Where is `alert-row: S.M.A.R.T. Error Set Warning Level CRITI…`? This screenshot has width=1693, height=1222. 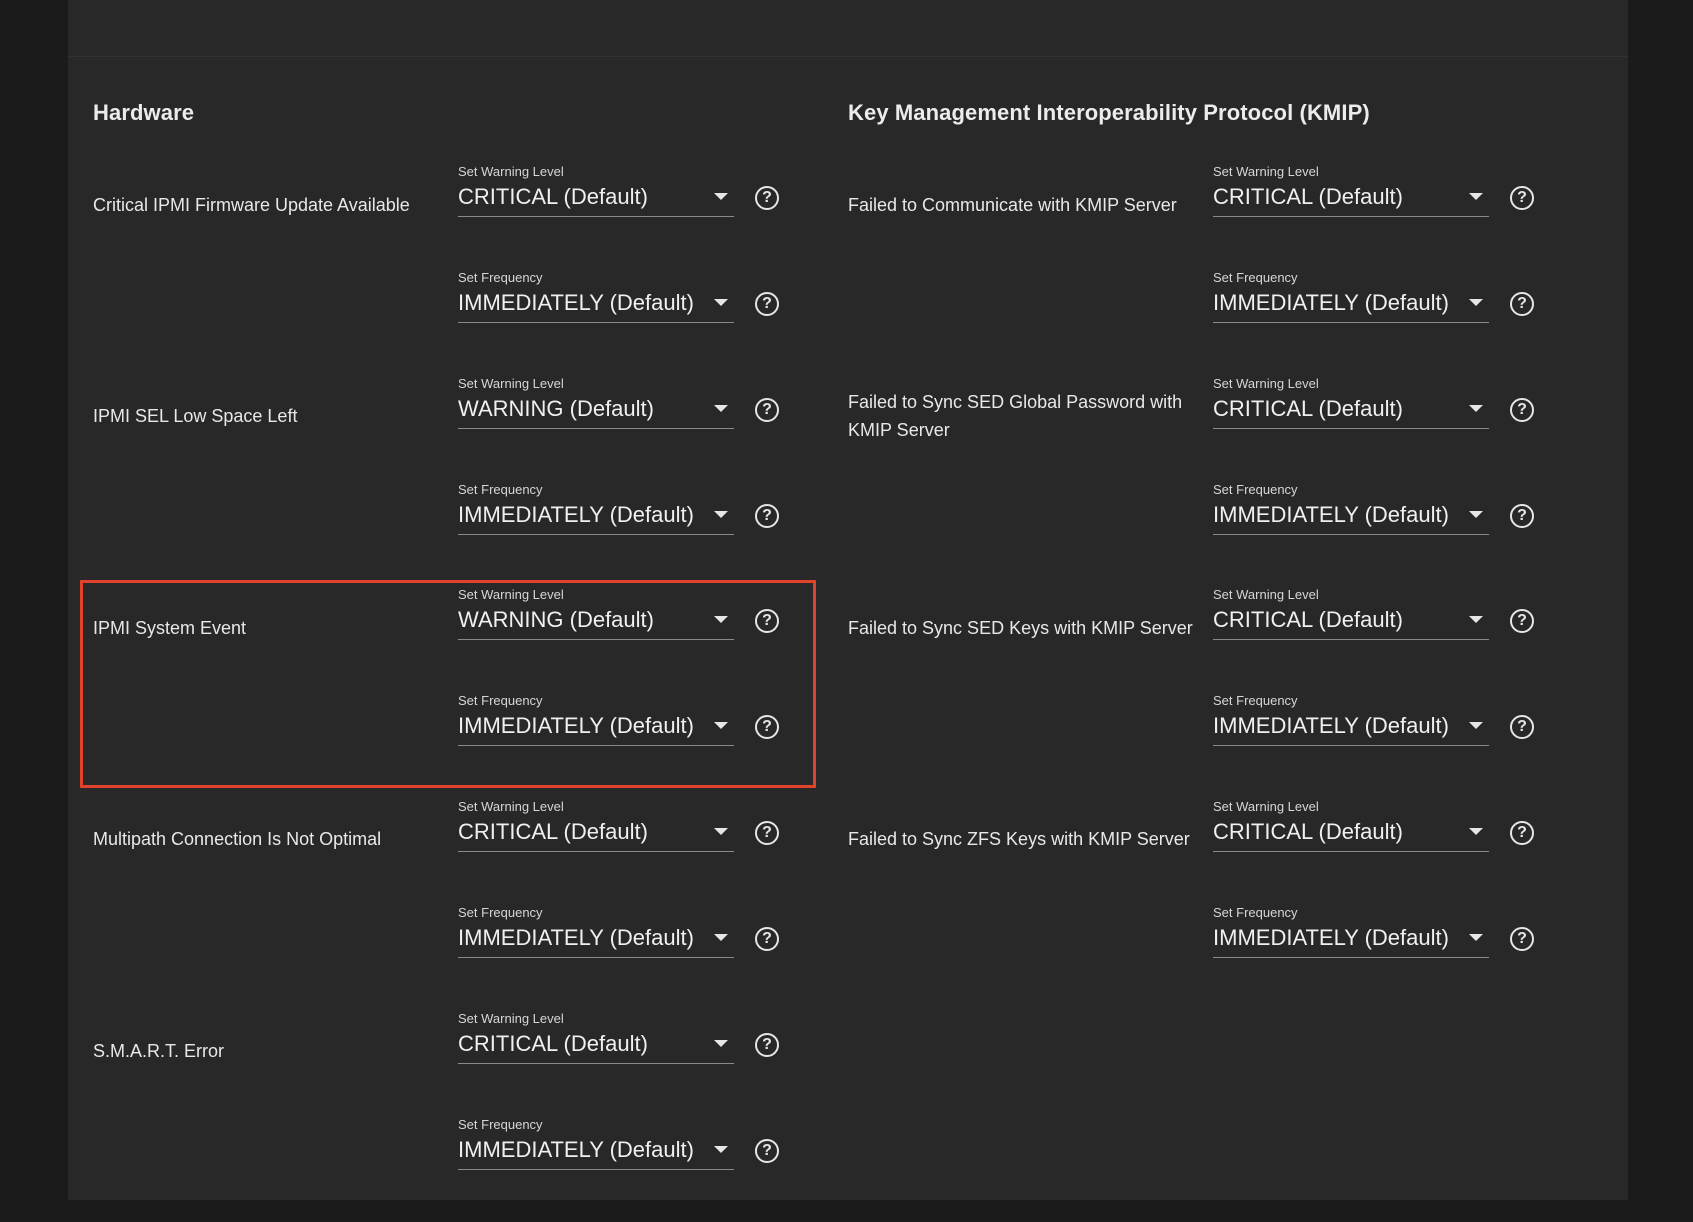
alert-row: S.M.A.R.T. Error Set Warning Level CRITI… is located at coordinates (463, 1116).